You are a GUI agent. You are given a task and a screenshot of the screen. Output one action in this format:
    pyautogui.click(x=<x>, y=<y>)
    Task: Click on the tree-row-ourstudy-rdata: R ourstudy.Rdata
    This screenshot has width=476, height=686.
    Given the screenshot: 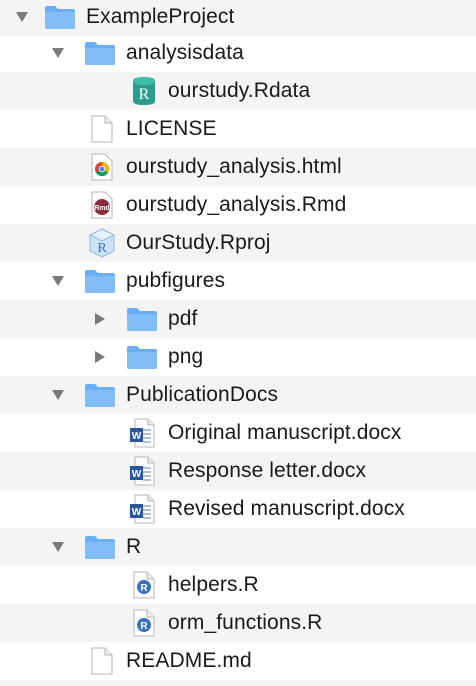 What is the action you would take?
    pyautogui.click(x=238, y=91)
    